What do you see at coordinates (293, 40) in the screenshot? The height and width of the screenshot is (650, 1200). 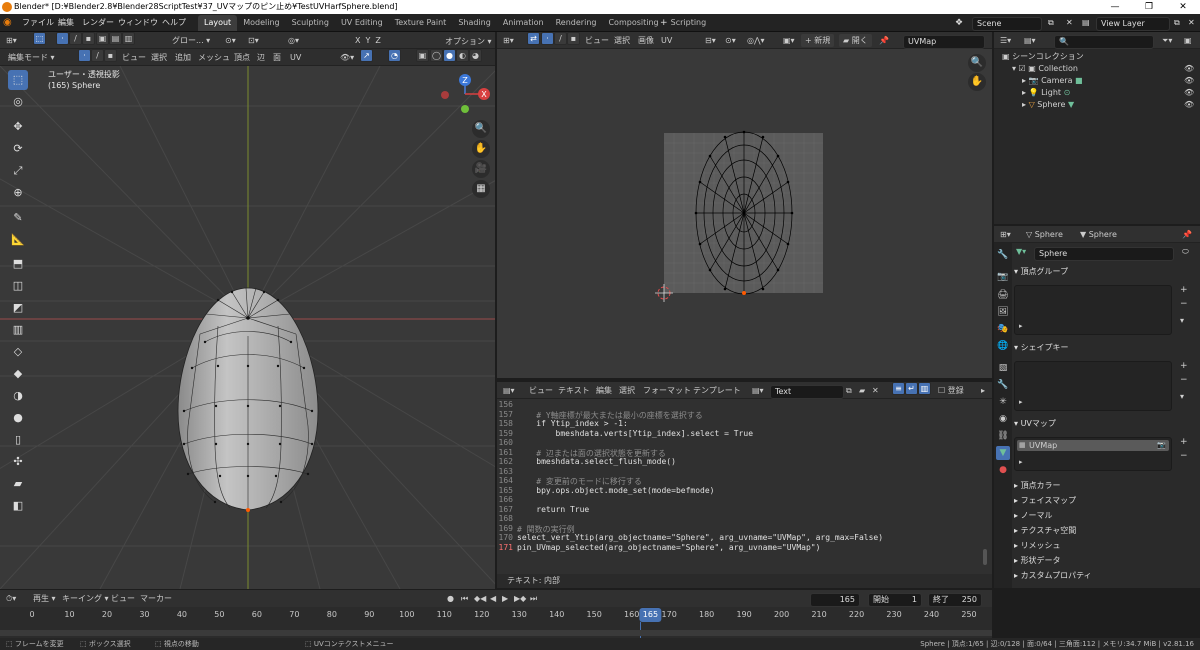 I see `proportional-edit-icon: ◎▾` at bounding box center [293, 40].